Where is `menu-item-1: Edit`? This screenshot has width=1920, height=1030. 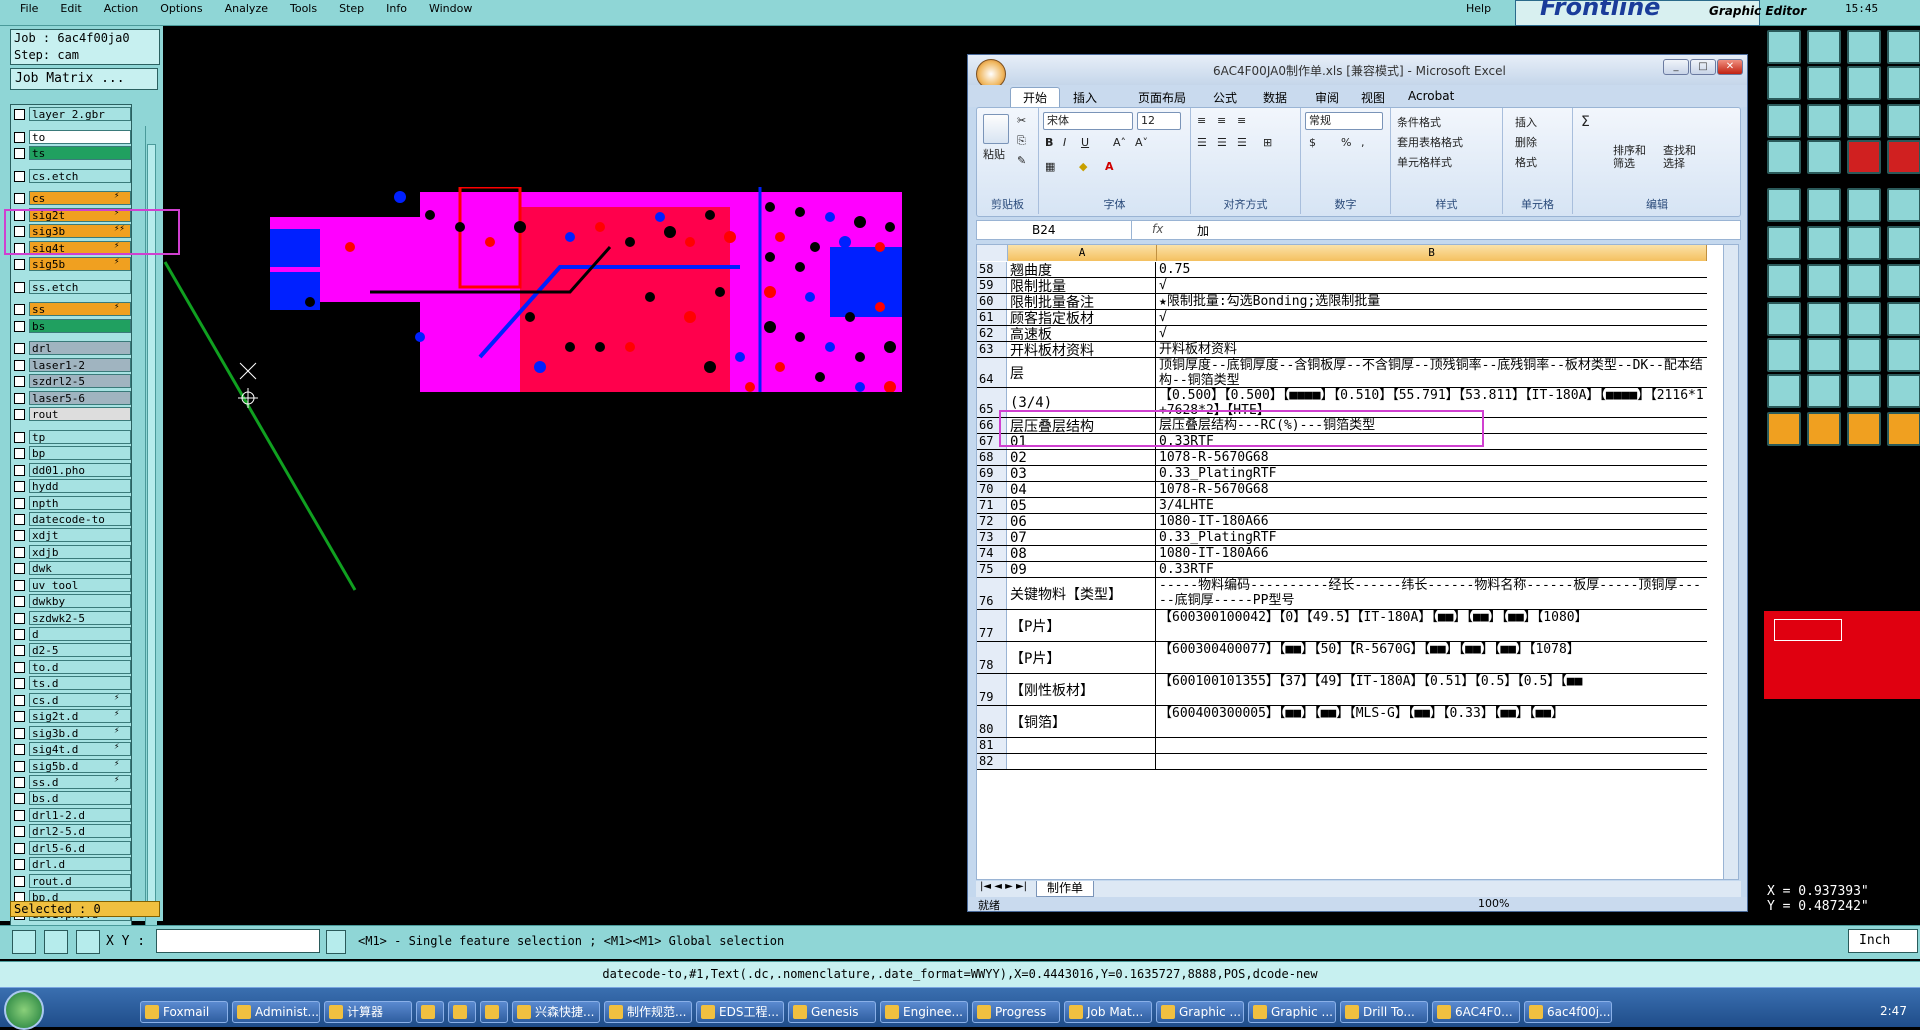 menu-item-1: Edit is located at coordinates (70, 8).